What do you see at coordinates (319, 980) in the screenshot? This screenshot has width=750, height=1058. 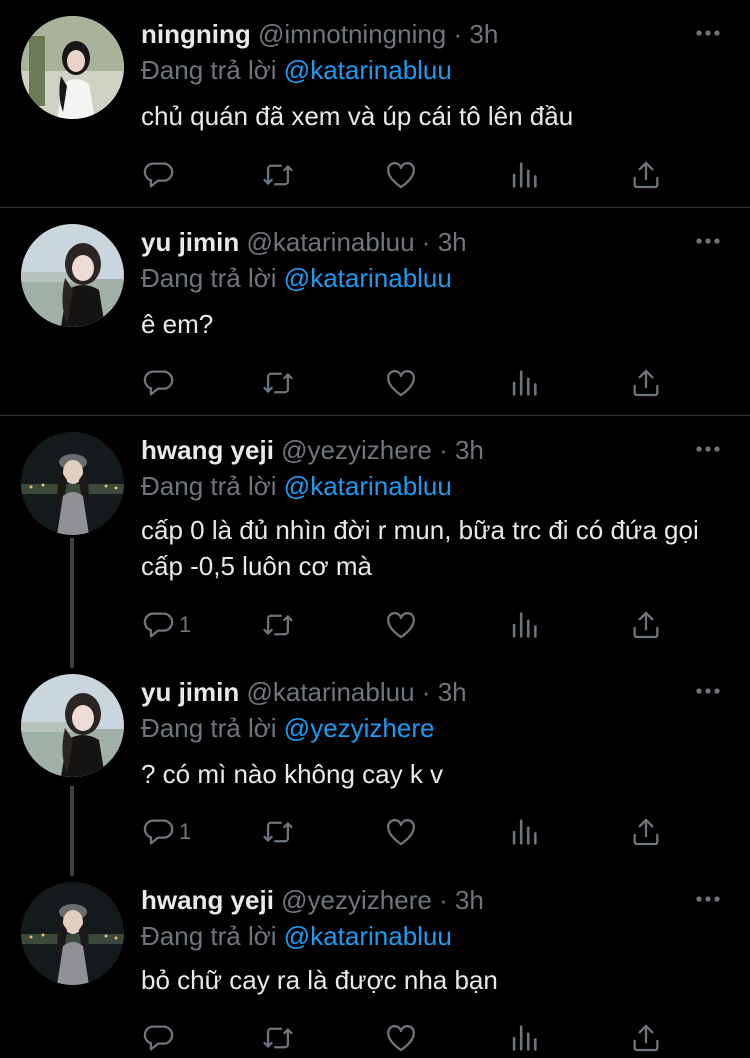 I see `tweet-text: bỏ chữ cay ra là được nha bạn` at bounding box center [319, 980].